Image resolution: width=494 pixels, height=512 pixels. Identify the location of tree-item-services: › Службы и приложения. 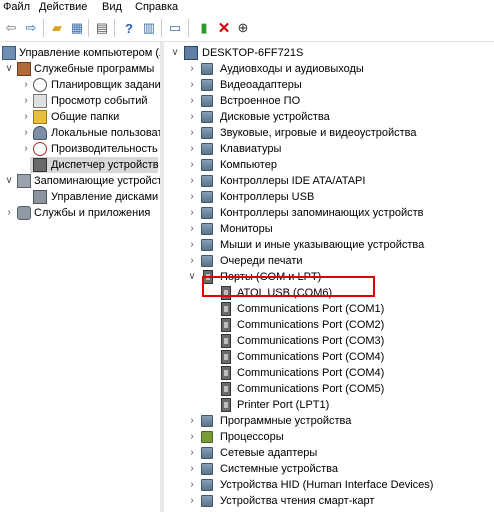
(80, 213).